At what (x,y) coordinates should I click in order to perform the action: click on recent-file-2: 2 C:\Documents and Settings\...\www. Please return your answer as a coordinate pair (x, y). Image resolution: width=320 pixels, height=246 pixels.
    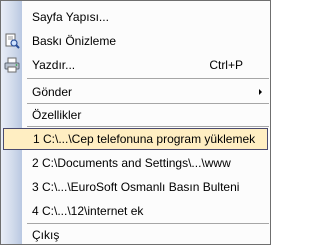
    Looking at the image, I should click on (135, 163).